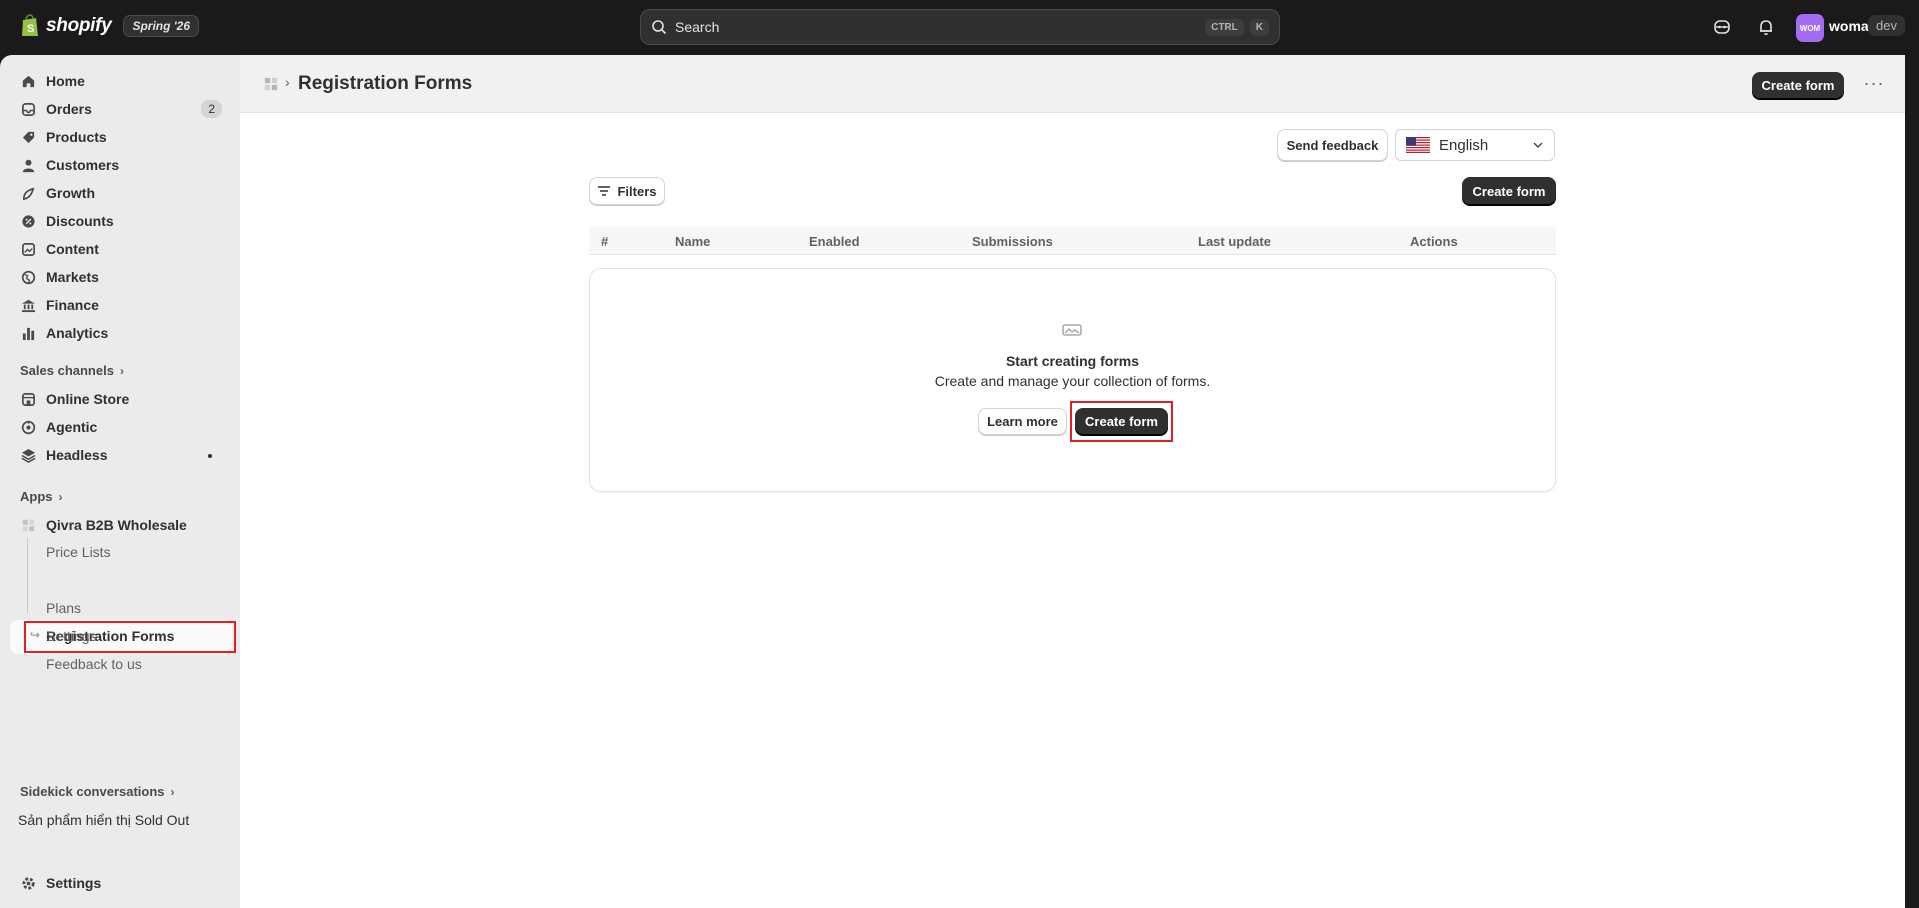  I want to click on search-bar: Search CTRL K, so click(960, 27).